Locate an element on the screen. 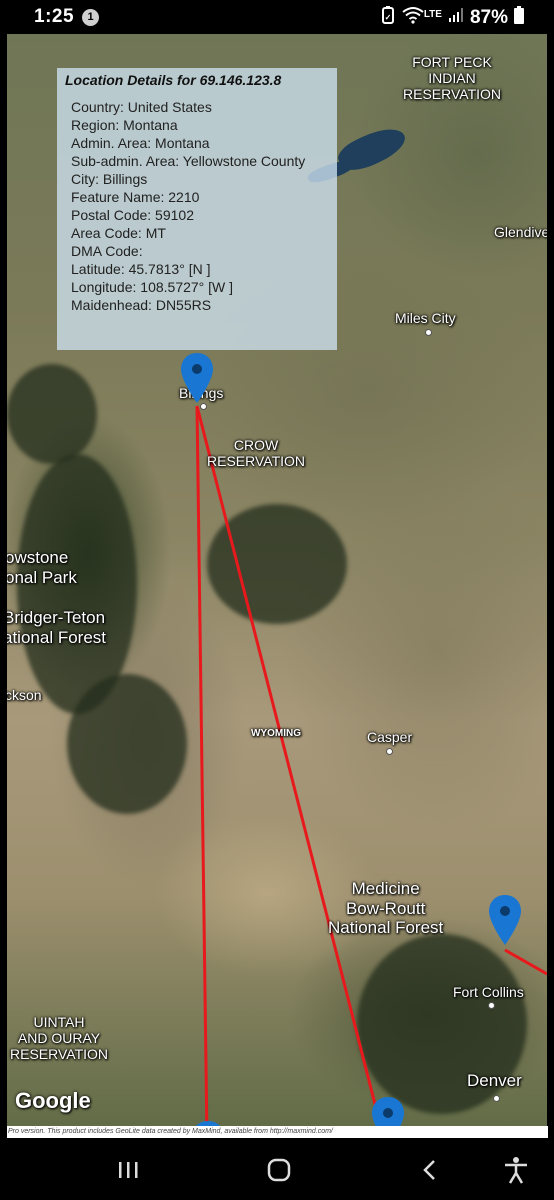 The width and height of the screenshot is (554, 1200). map-marker-east is located at coordinates (505, 920).